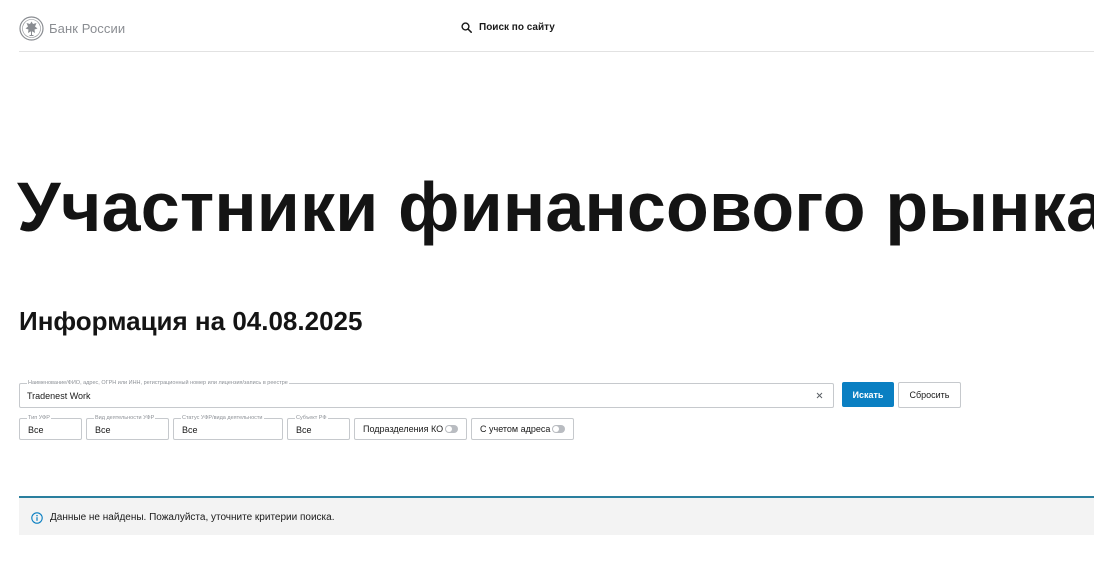 The width and height of the screenshot is (1094, 588). I want to click on toggle-with-address-switch, so click(558, 429).